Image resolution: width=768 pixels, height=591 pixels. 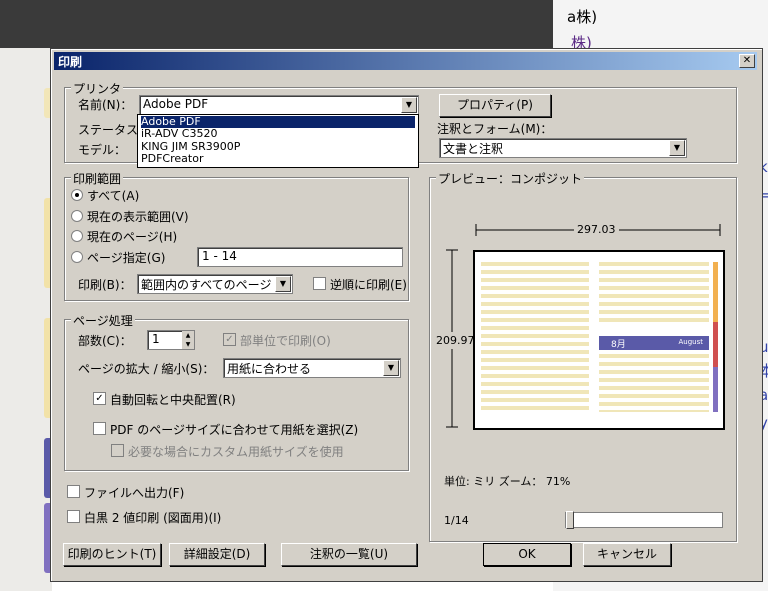 What do you see at coordinates (217, 554) in the screenshot?
I see `advanced-button: 詳細設定(D)` at bounding box center [217, 554].